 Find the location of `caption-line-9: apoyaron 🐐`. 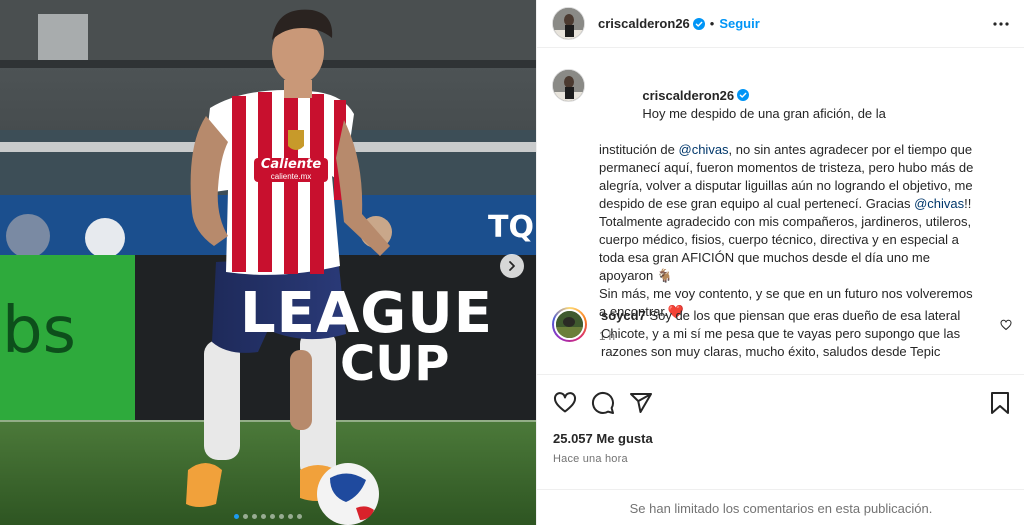

caption-line-9: apoyaron 🐐 is located at coordinates (636, 275).